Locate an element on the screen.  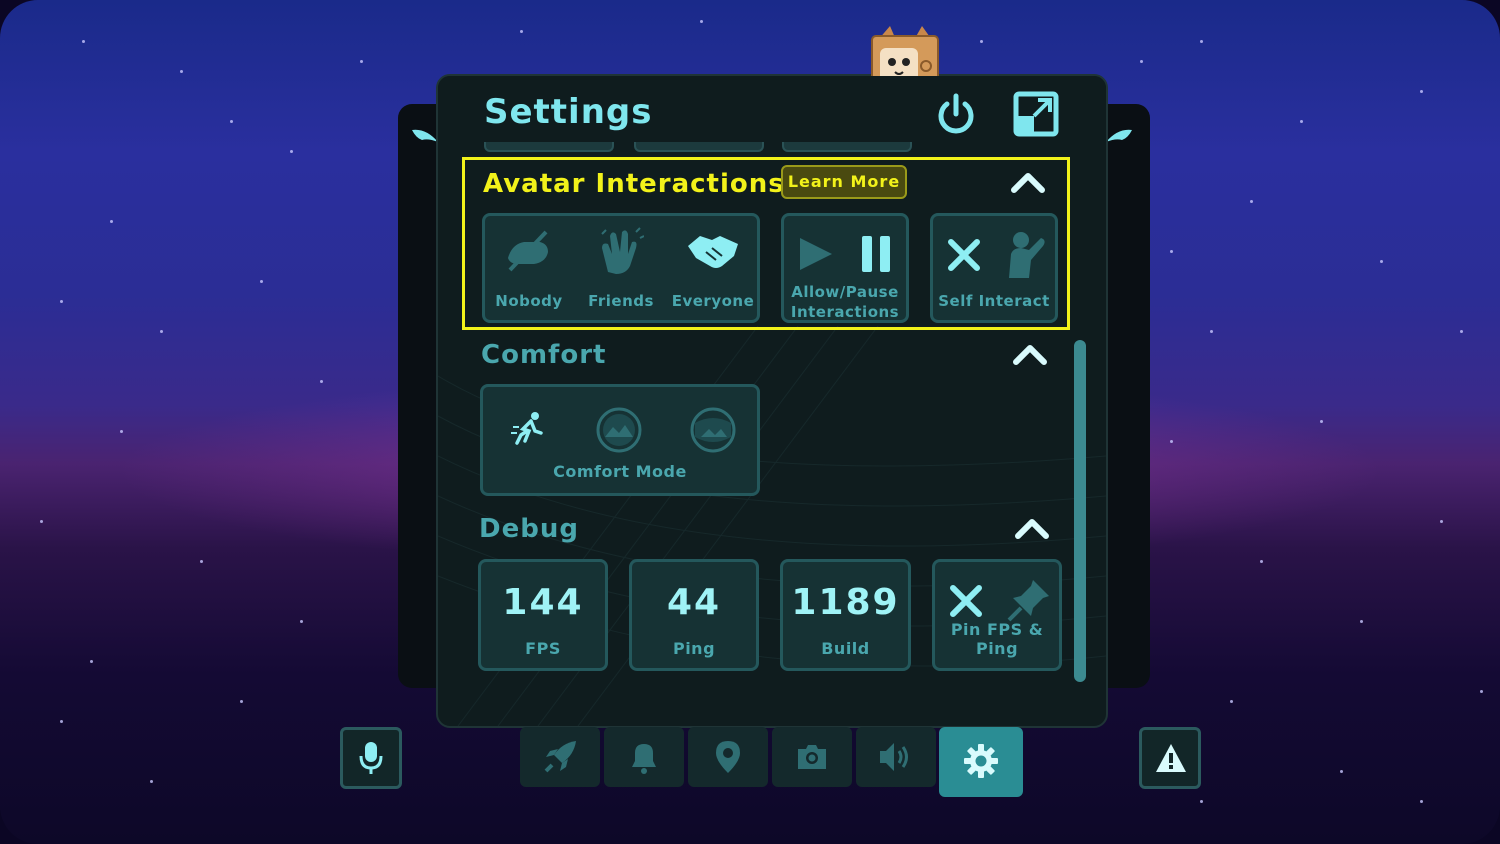
collapse-comfort-chevron-up-icon is located at coordinates (1030, 355).